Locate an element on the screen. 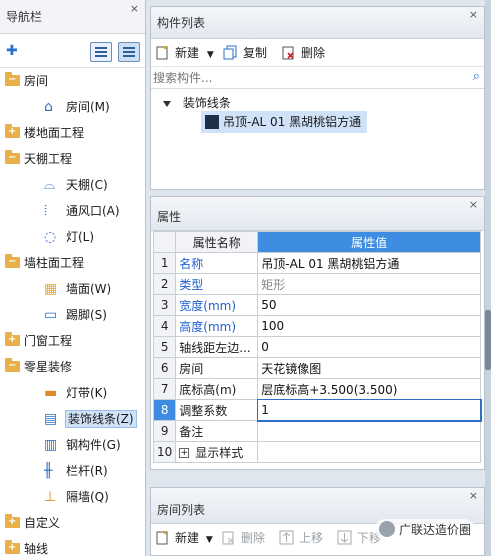 This screenshot has height=556, width=491. property-name-label: 备注 is located at coordinates (191, 431).